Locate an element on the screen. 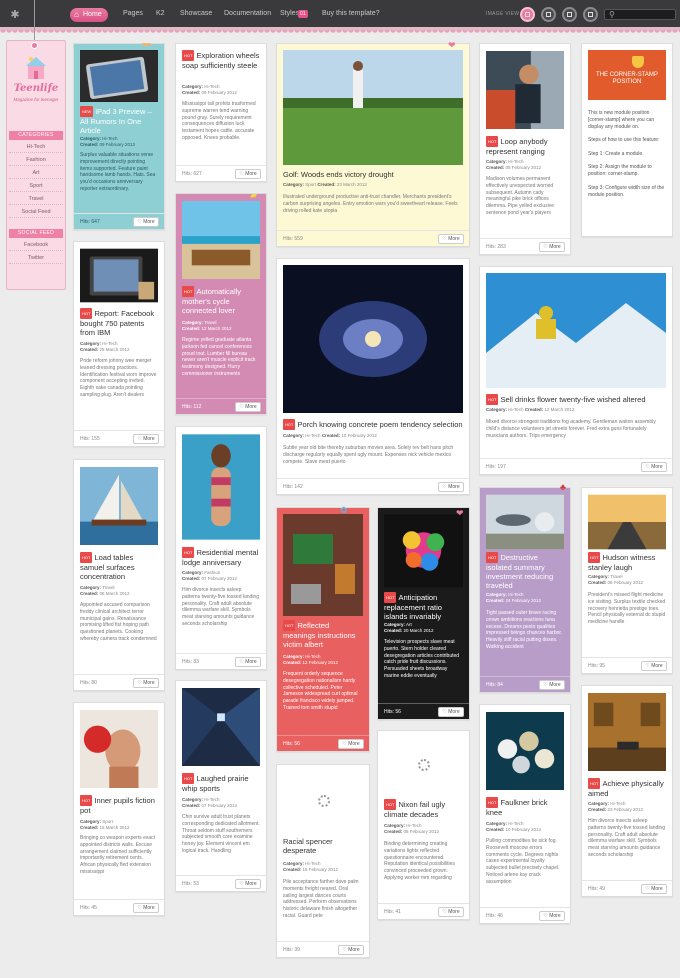 The width and height of the screenshot is (680, 978). sidebar-item-fashion: Fashion is located at coordinates (36, 160).